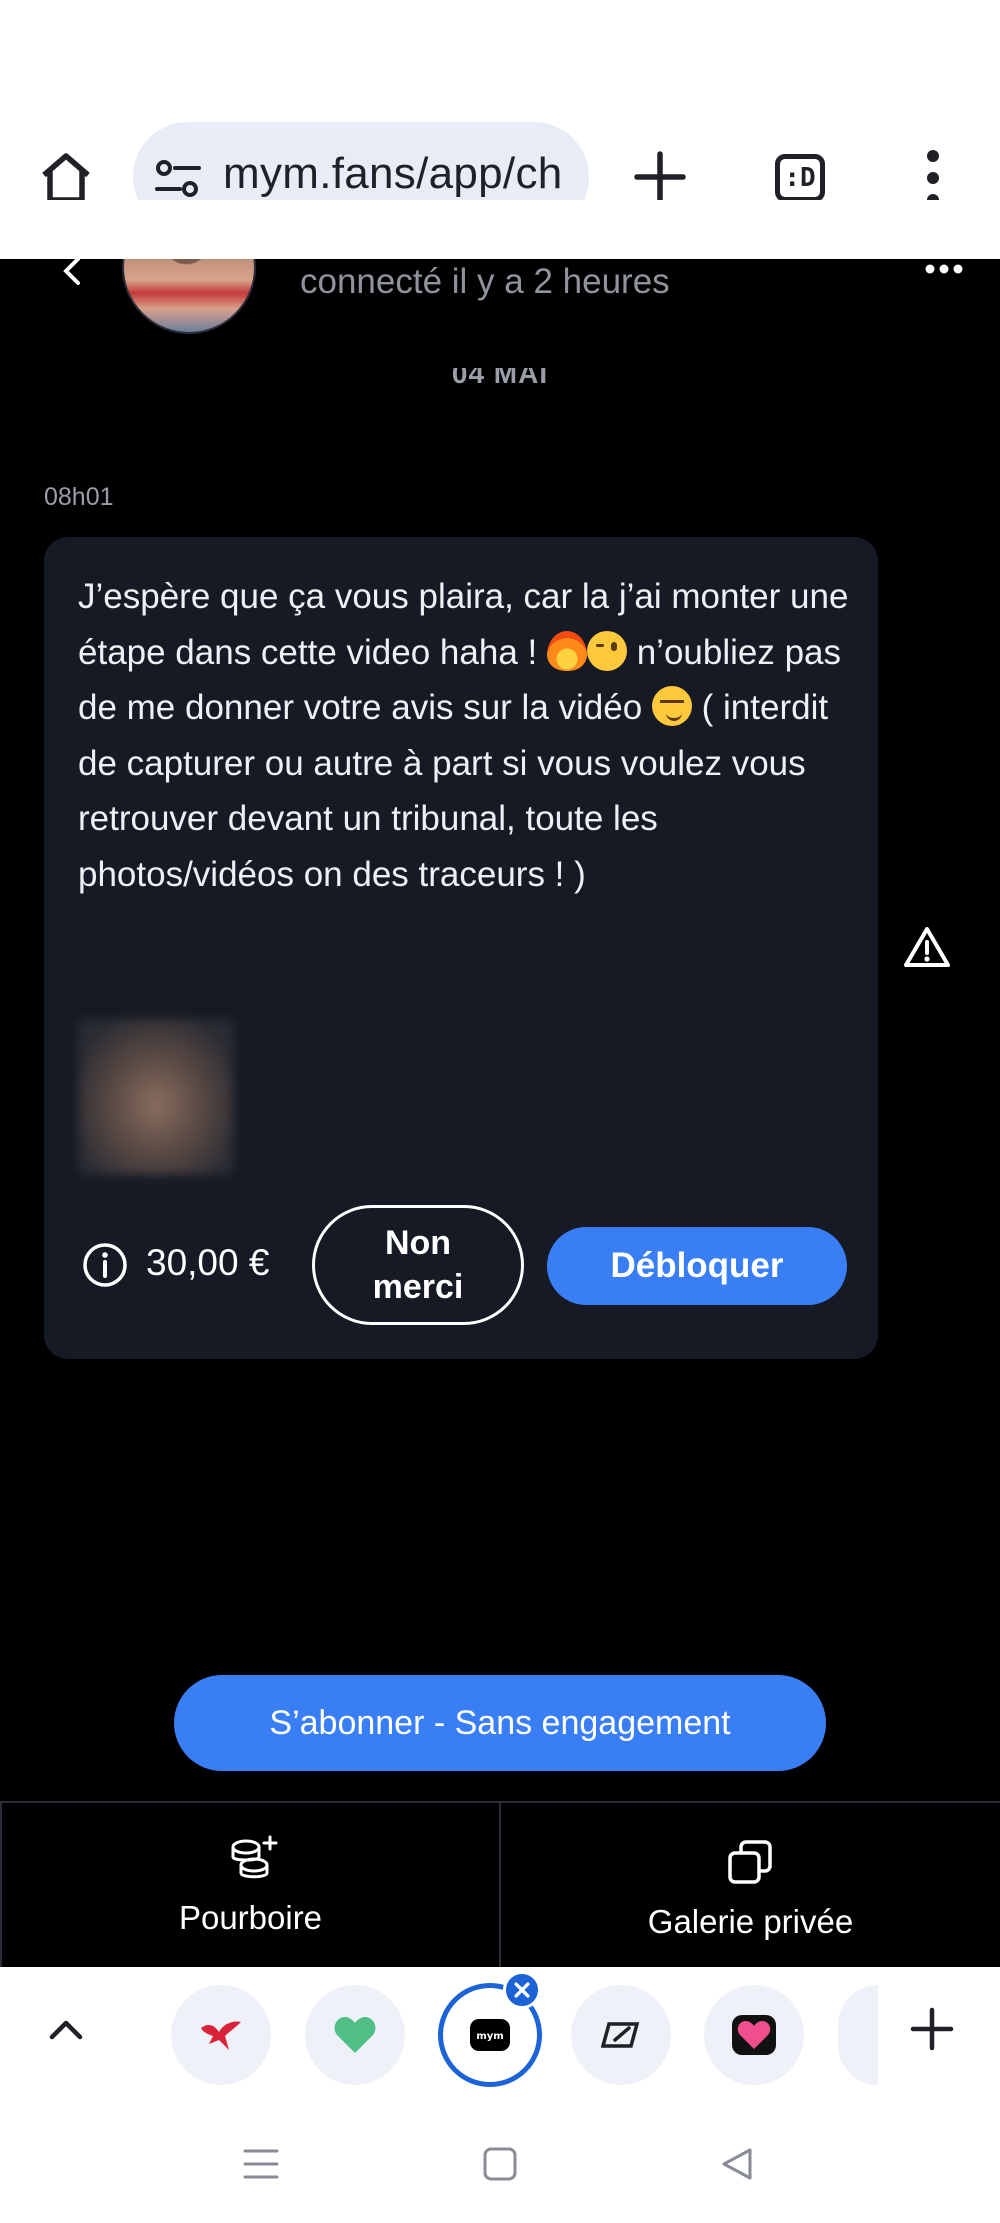 This screenshot has height=2223, width=1000. Describe the element at coordinates (250, 1886) in the screenshot. I see `tip-tab: Pourboire` at that location.